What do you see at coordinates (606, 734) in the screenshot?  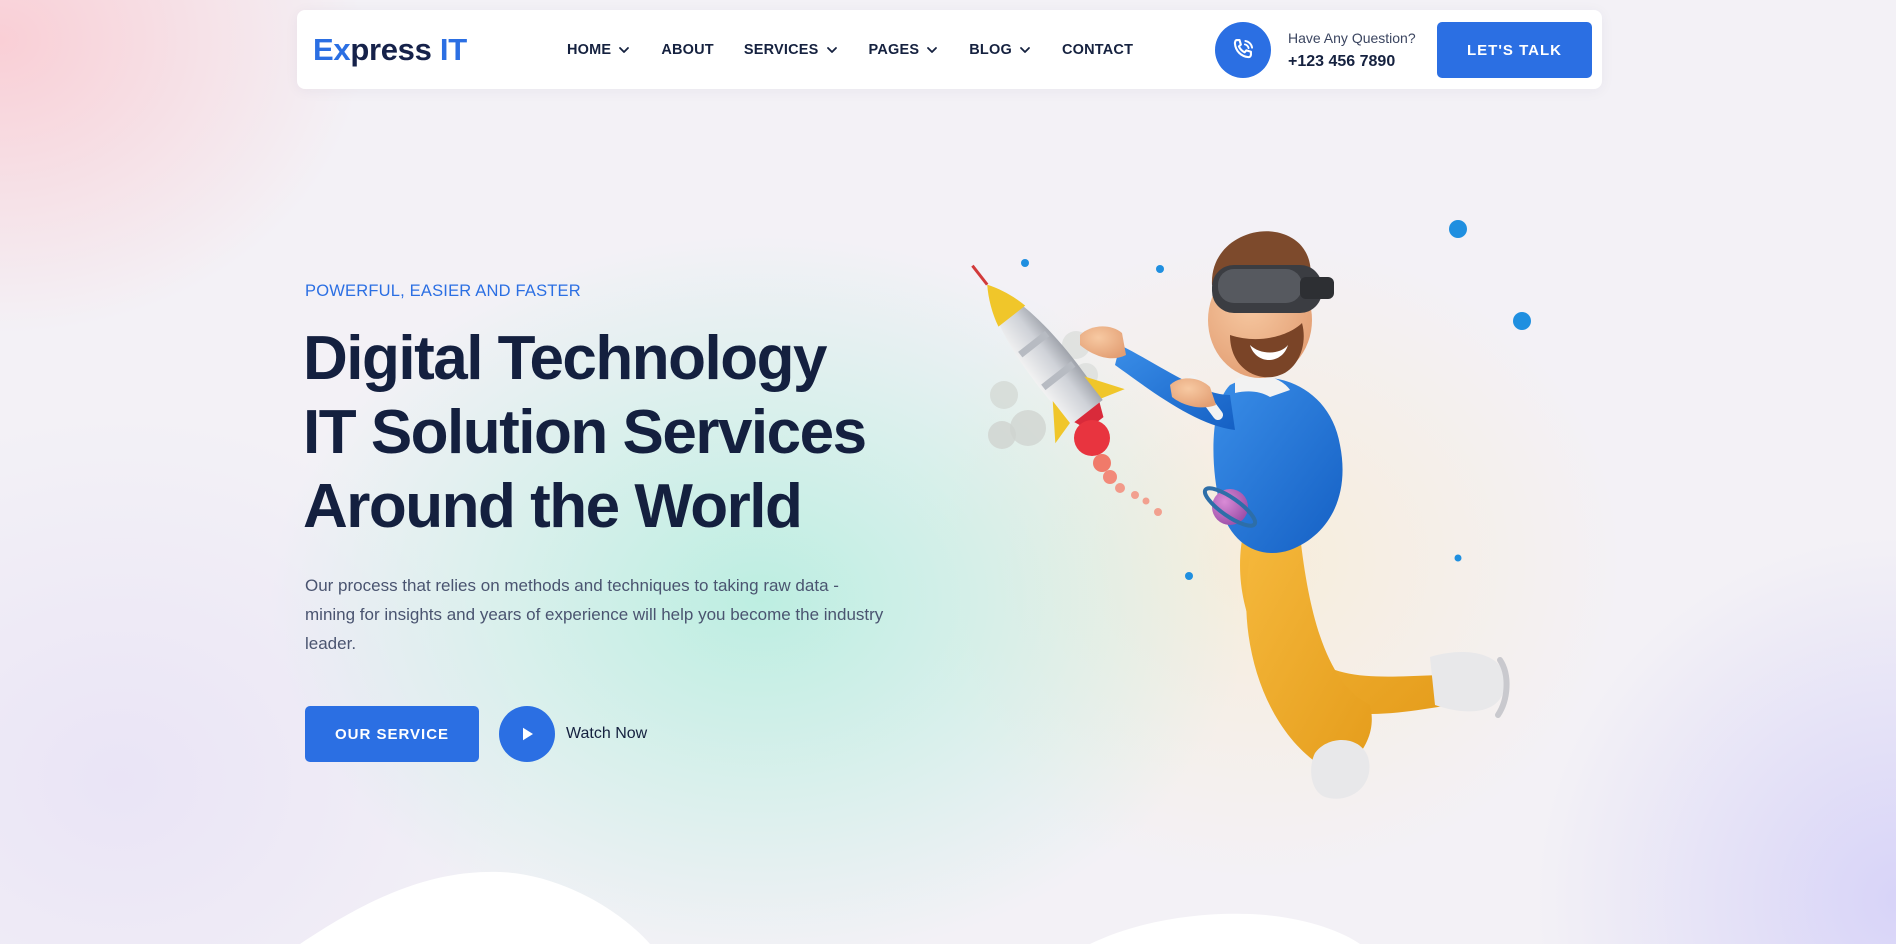 I see `watch-now-link: Watch Now` at bounding box center [606, 734].